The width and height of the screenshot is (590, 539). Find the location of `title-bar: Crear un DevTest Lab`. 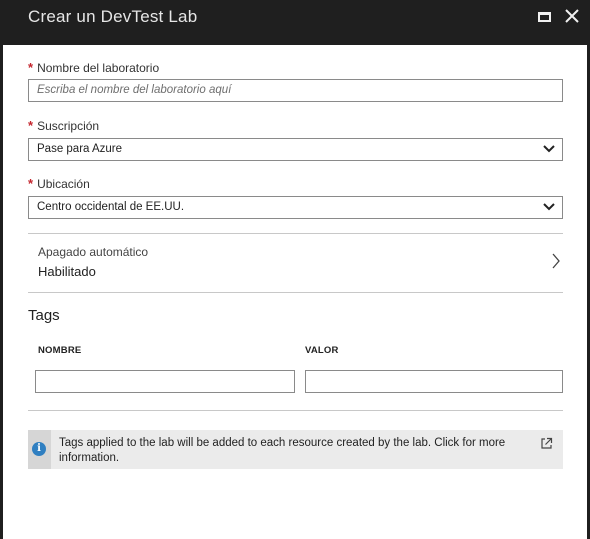

title-bar: Crear un DevTest Lab is located at coordinates (295, 22).